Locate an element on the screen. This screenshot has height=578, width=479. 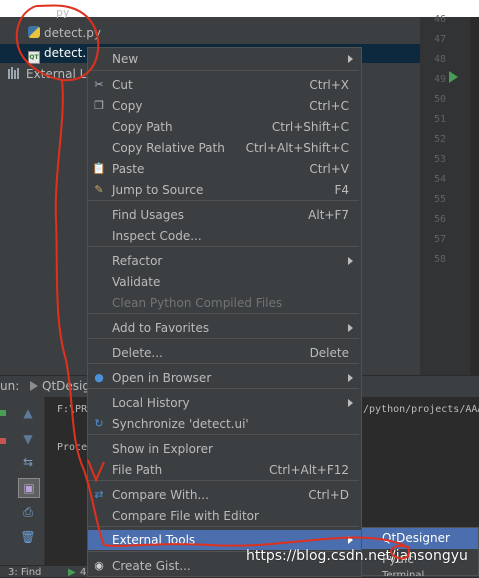
menu-item-label: External Tools is located at coordinates (154, 540).